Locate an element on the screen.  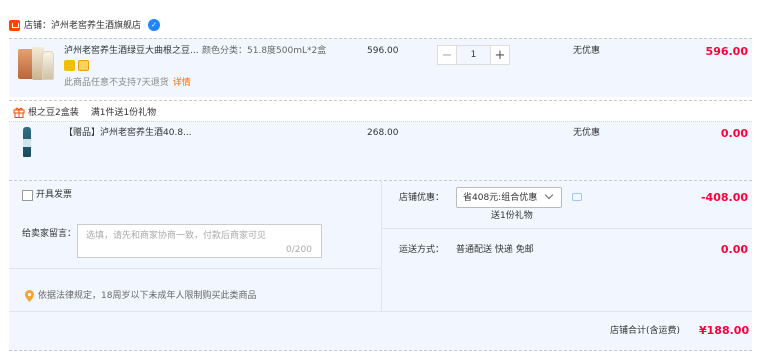
location-pin-icon is located at coordinates (29, 296).